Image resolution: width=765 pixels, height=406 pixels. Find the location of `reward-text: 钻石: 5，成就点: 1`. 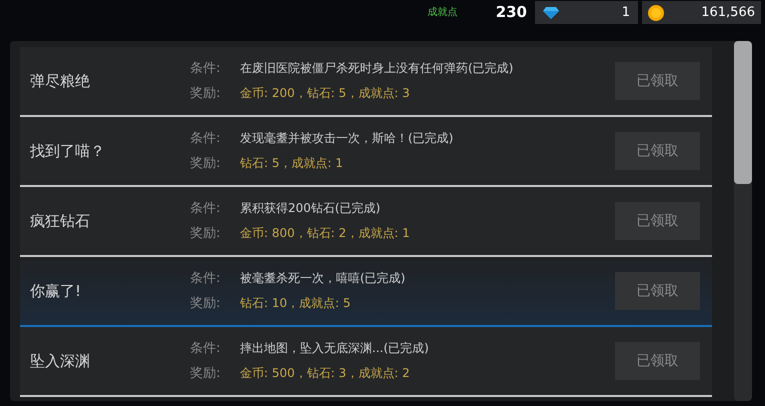

reward-text: 钻石: 5，成就点: 1 is located at coordinates (291, 163).